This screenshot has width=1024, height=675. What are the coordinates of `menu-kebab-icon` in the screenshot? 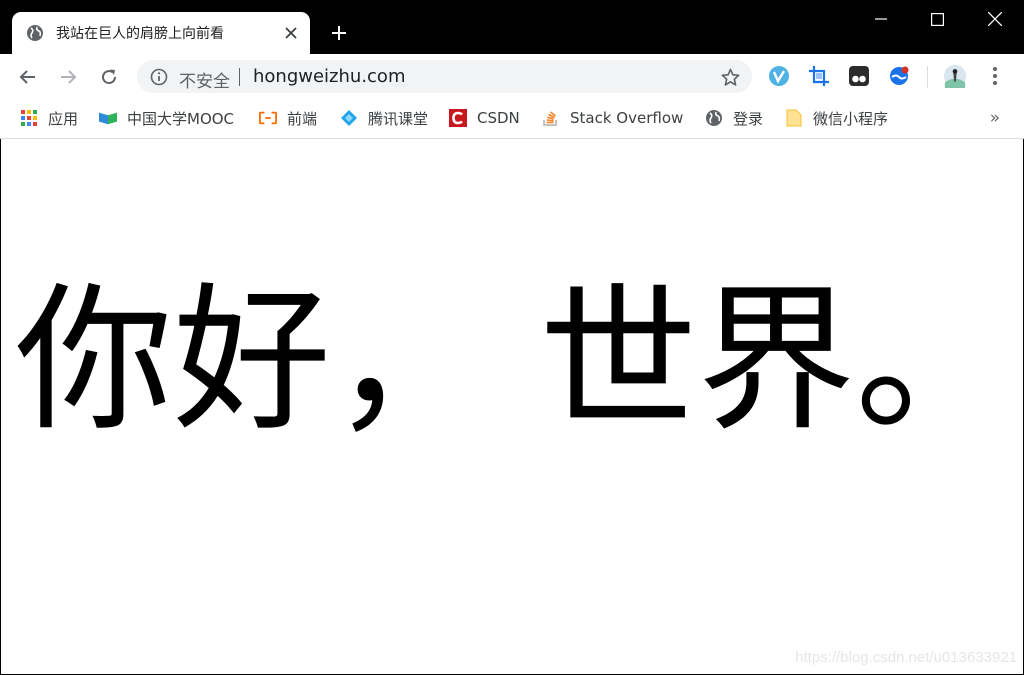 It's located at (995, 76).